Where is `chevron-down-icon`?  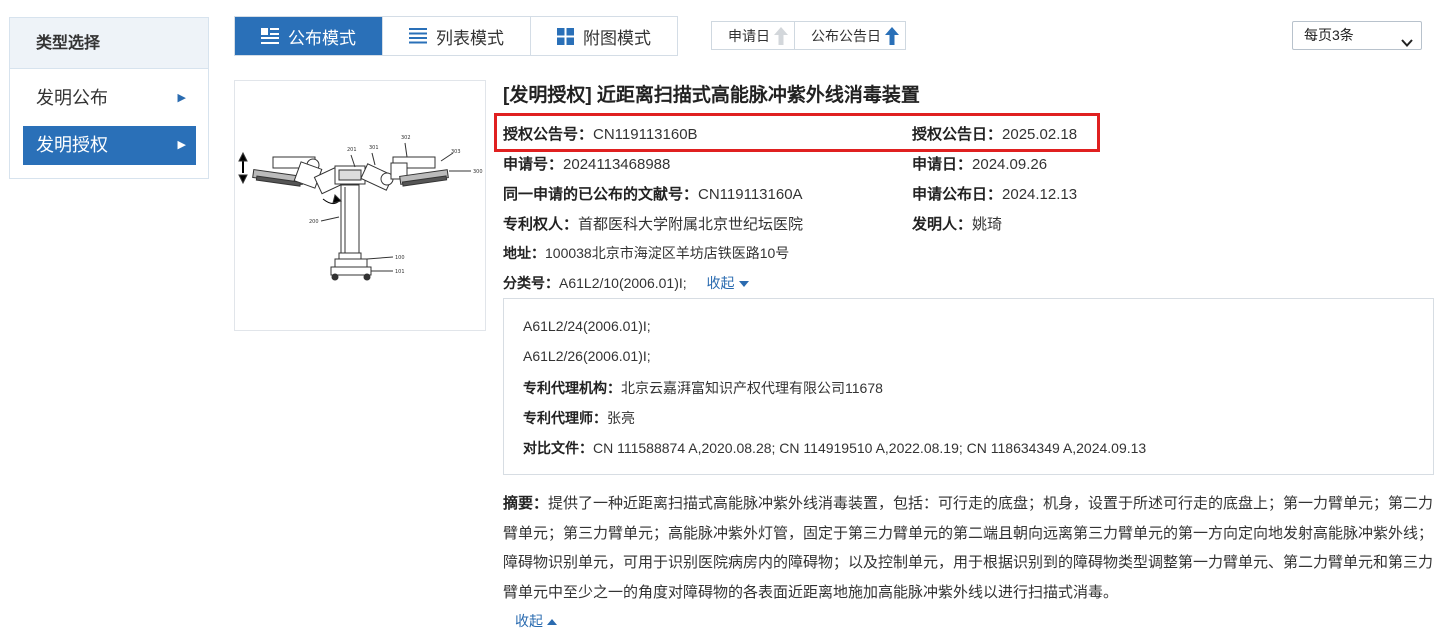 chevron-down-icon is located at coordinates (1407, 43).